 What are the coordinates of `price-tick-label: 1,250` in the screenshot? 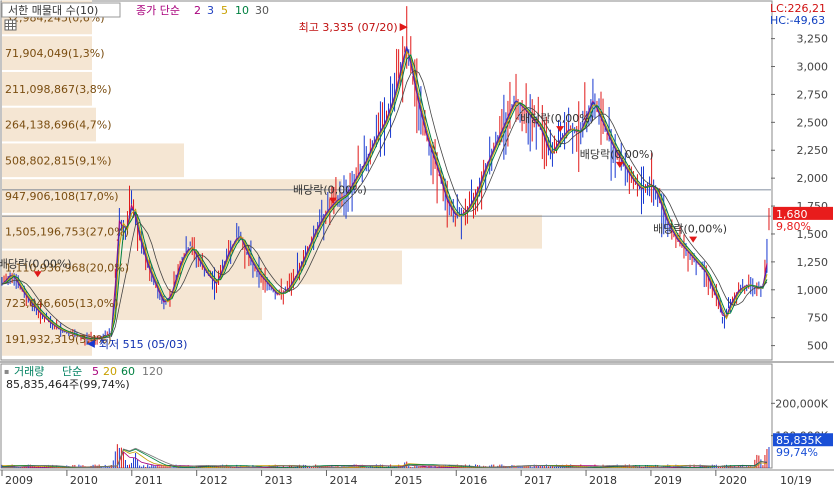 It's located at (813, 262).